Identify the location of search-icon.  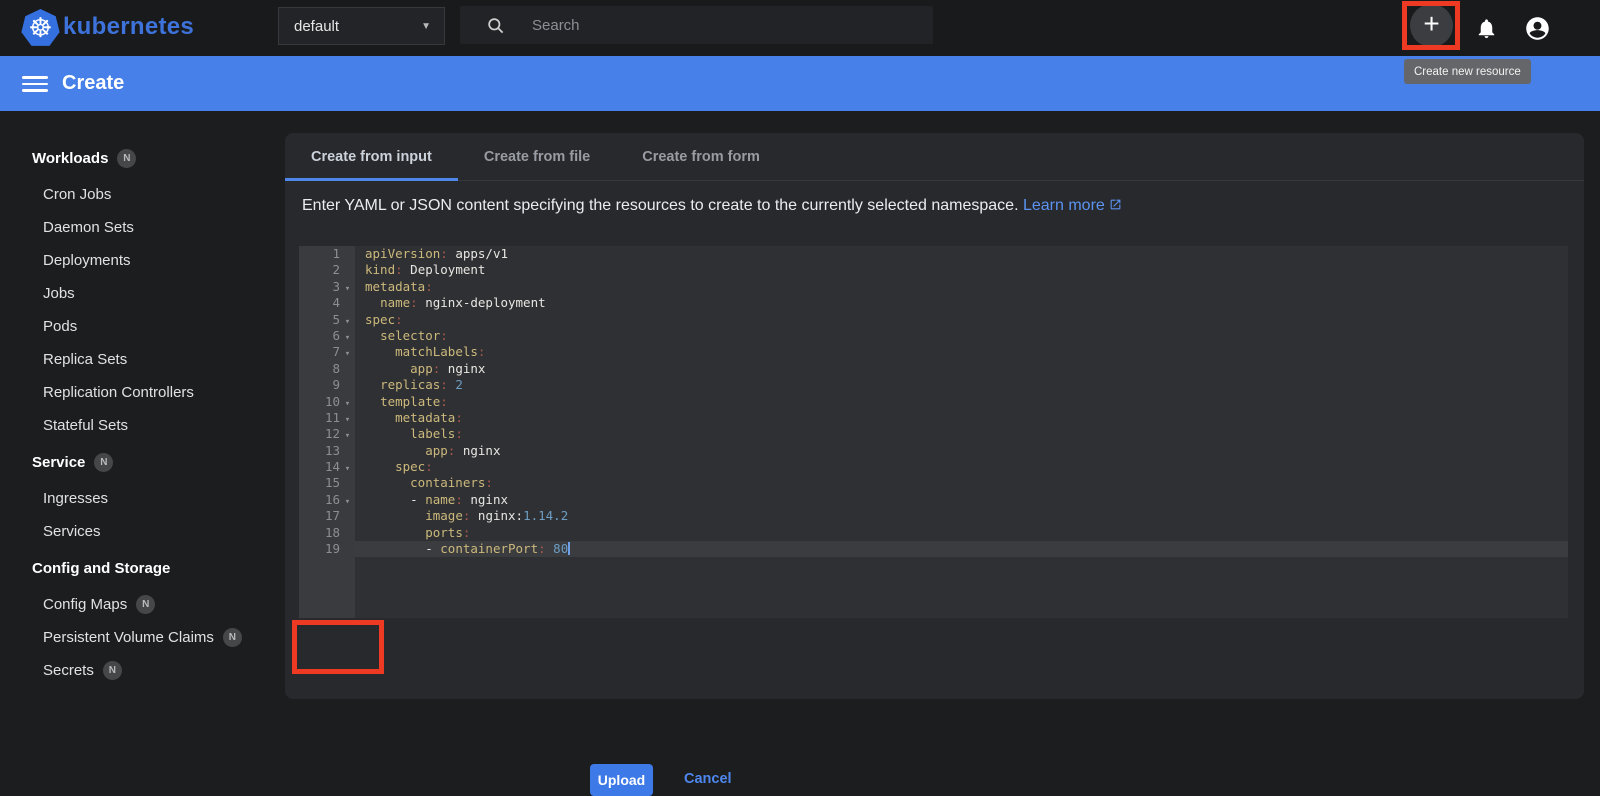
(496, 25).